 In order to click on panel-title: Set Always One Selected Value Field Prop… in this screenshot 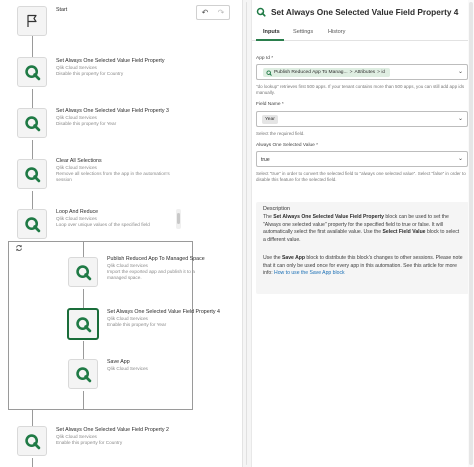, I will do `click(365, 12)`.